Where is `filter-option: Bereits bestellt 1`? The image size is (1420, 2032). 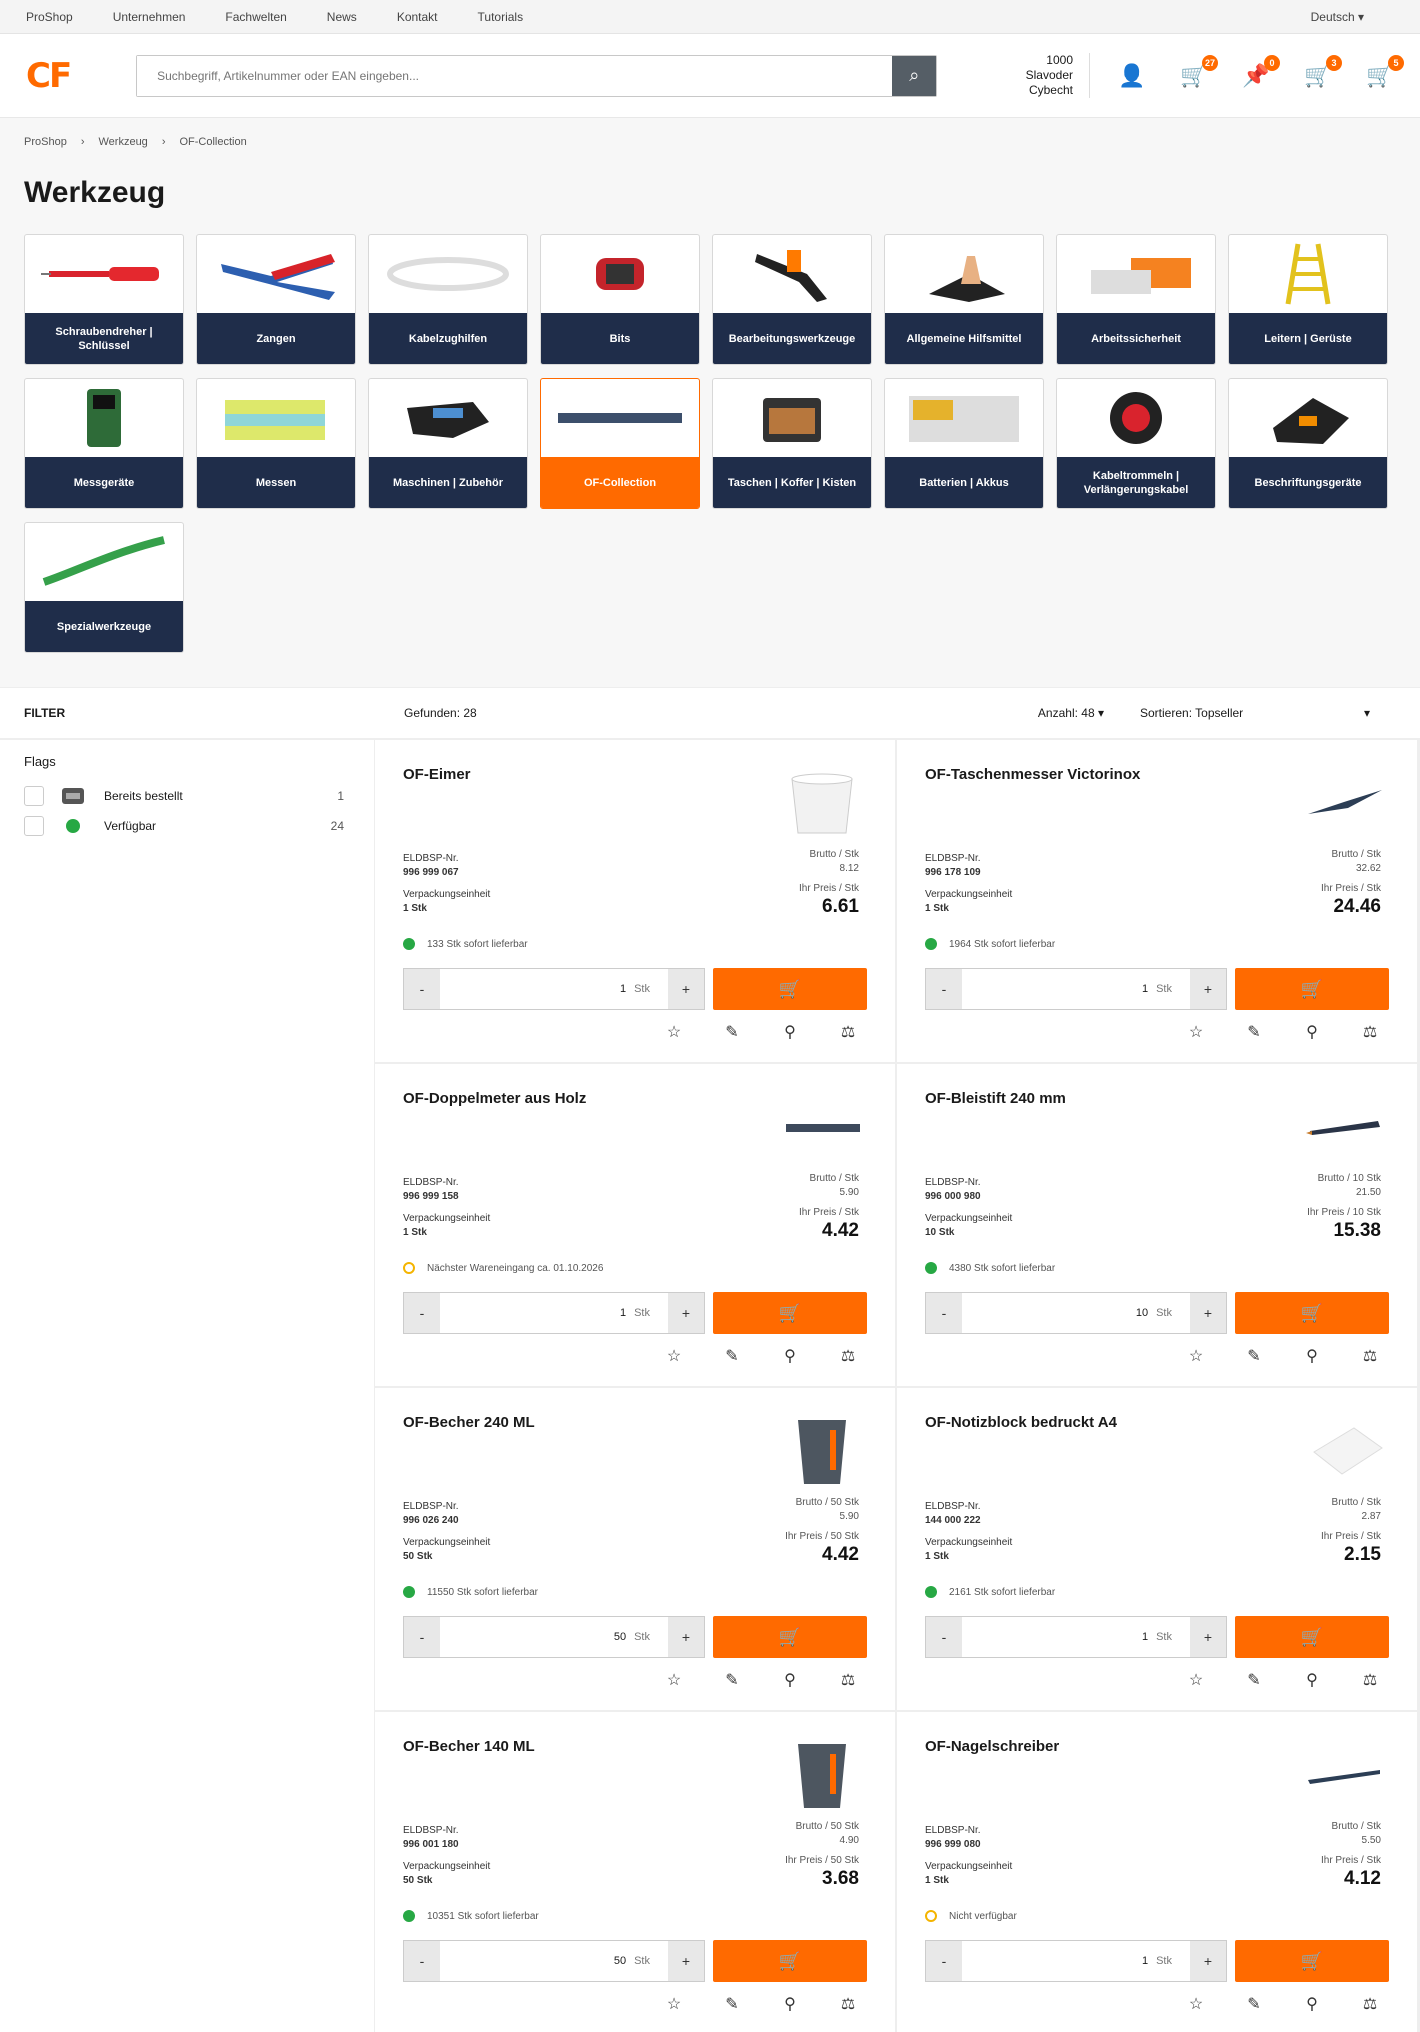
filter-option: Bereits bestellt 1 is located at coordinates (187, 796).